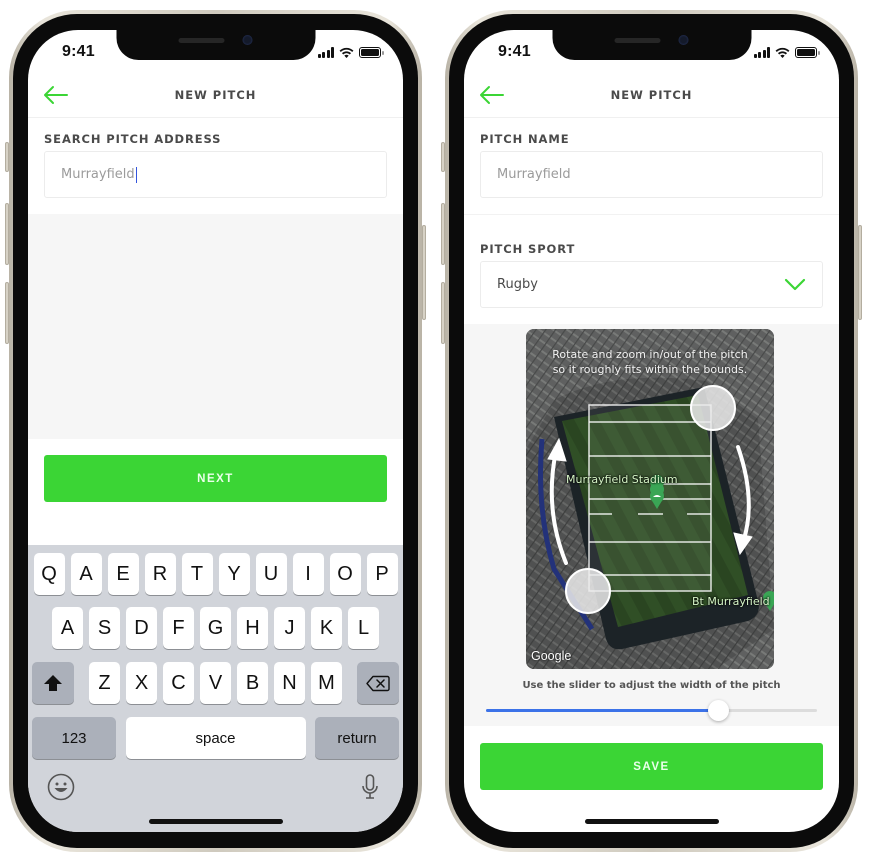 The image size is (870, 861). What do you see at coordinates (588, 591) in the screenshot?
I see `pitch-corner-handle-bottom-left` at bounding box center [588, 591].